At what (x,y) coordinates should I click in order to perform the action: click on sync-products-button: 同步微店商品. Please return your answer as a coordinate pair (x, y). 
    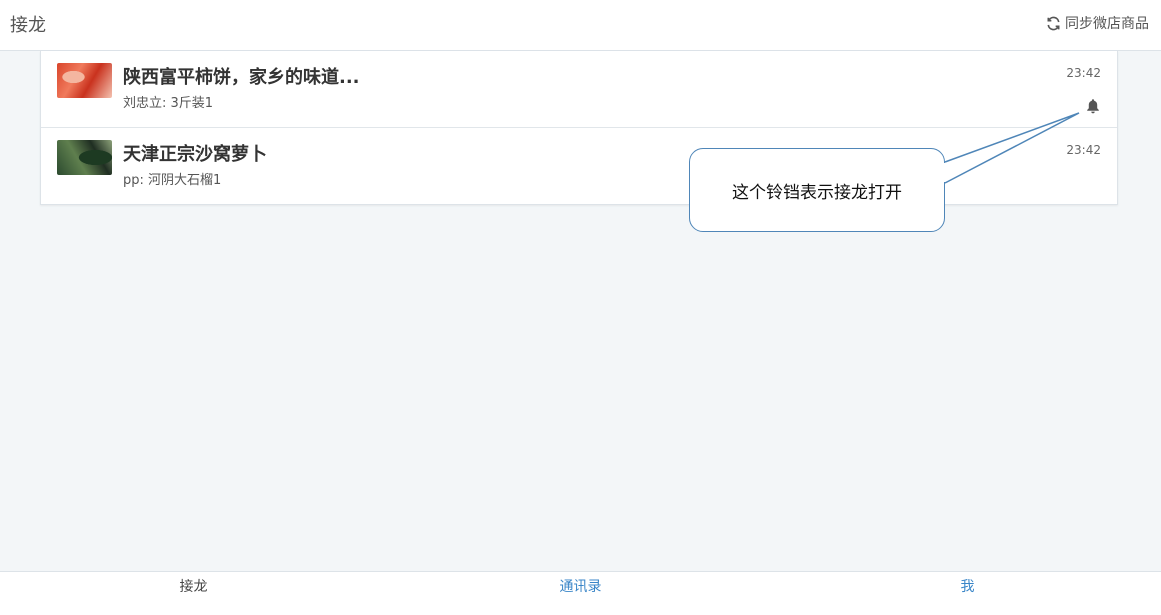
    Looking at the image, I should click on (1097, 23).